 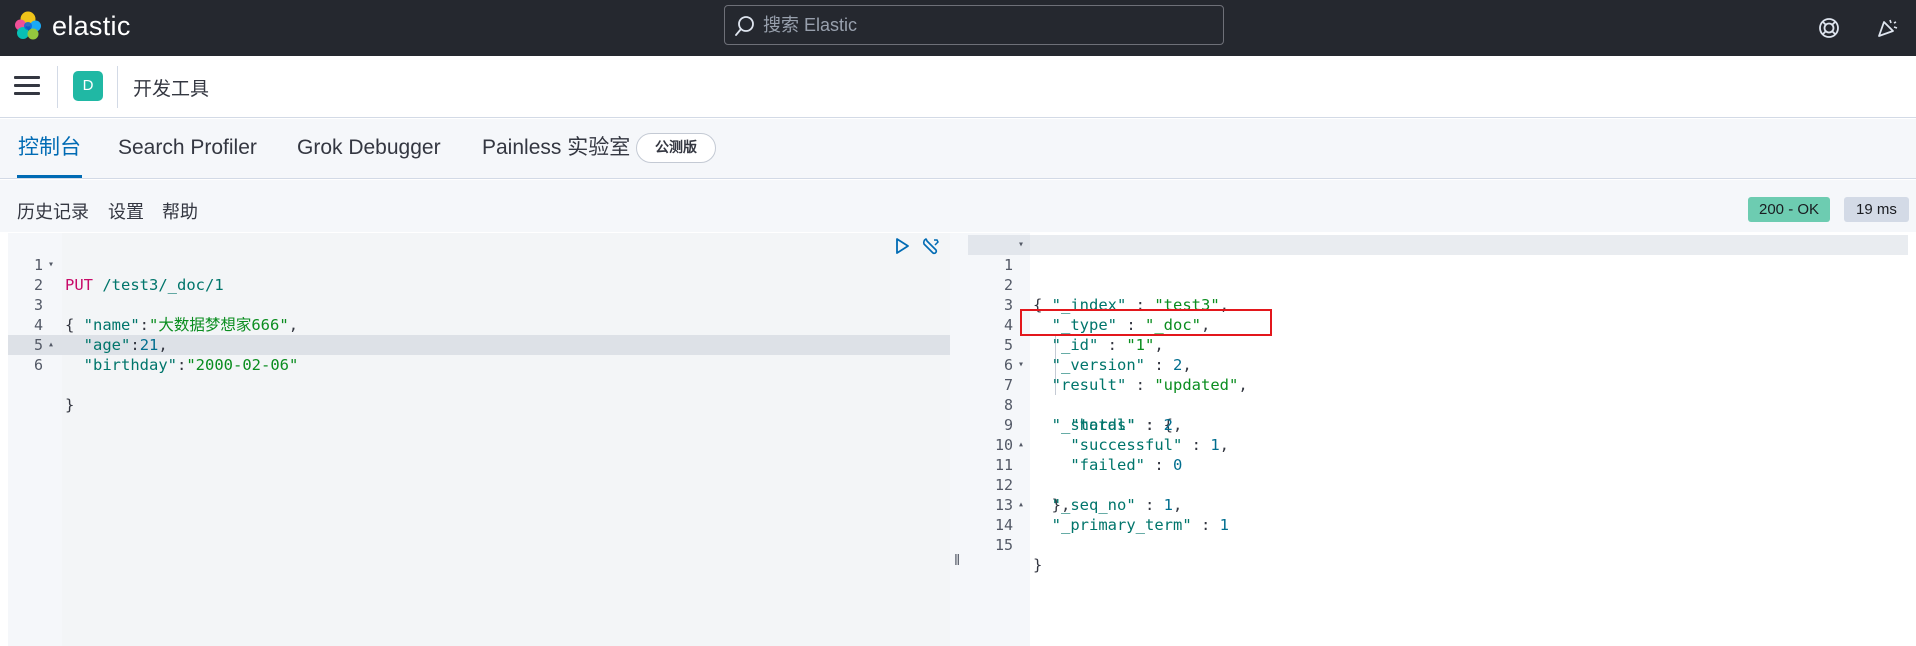 I want to click on settings-link: 设置, so click(x=126, y=211).